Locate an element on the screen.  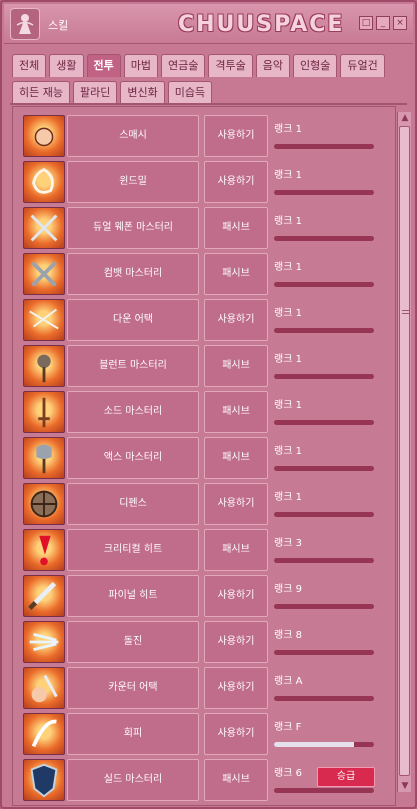
down-attack-icon is located at coordinates (44, 320).